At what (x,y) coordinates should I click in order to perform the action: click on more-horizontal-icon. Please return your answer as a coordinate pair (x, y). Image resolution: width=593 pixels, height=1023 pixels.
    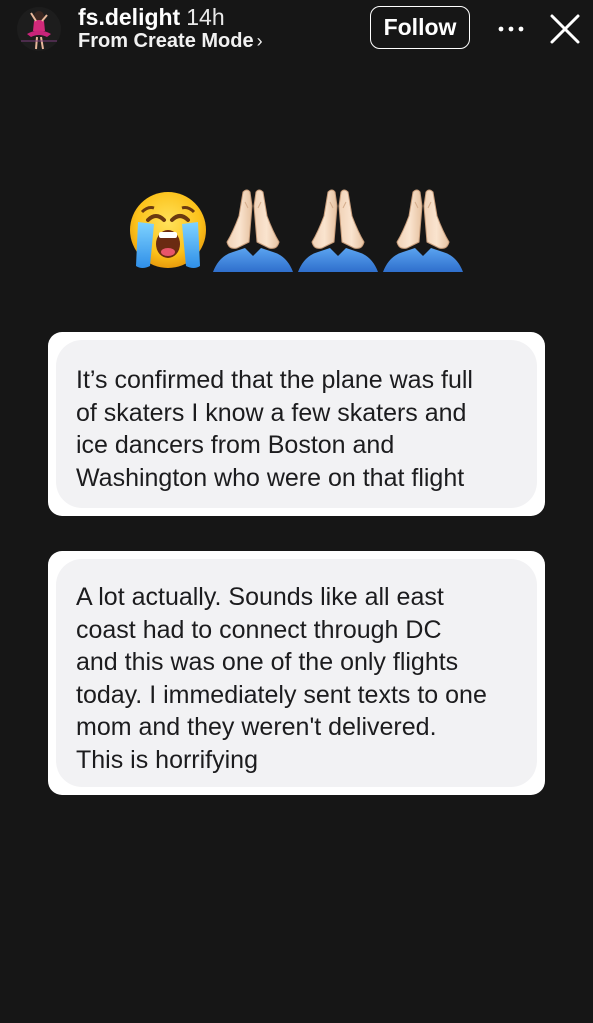
    Looking at the image, I should click on (511, 29).